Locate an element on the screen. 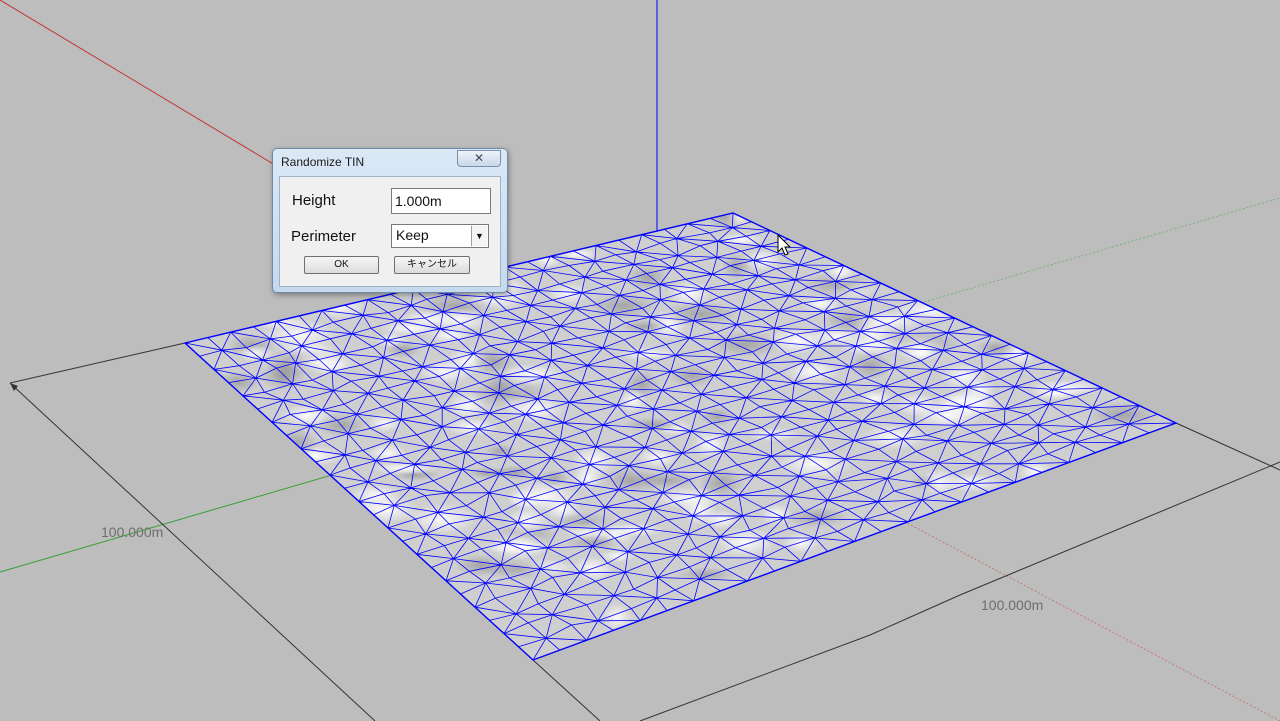  close-icon: ✕ is located at coordinates (479, 158).